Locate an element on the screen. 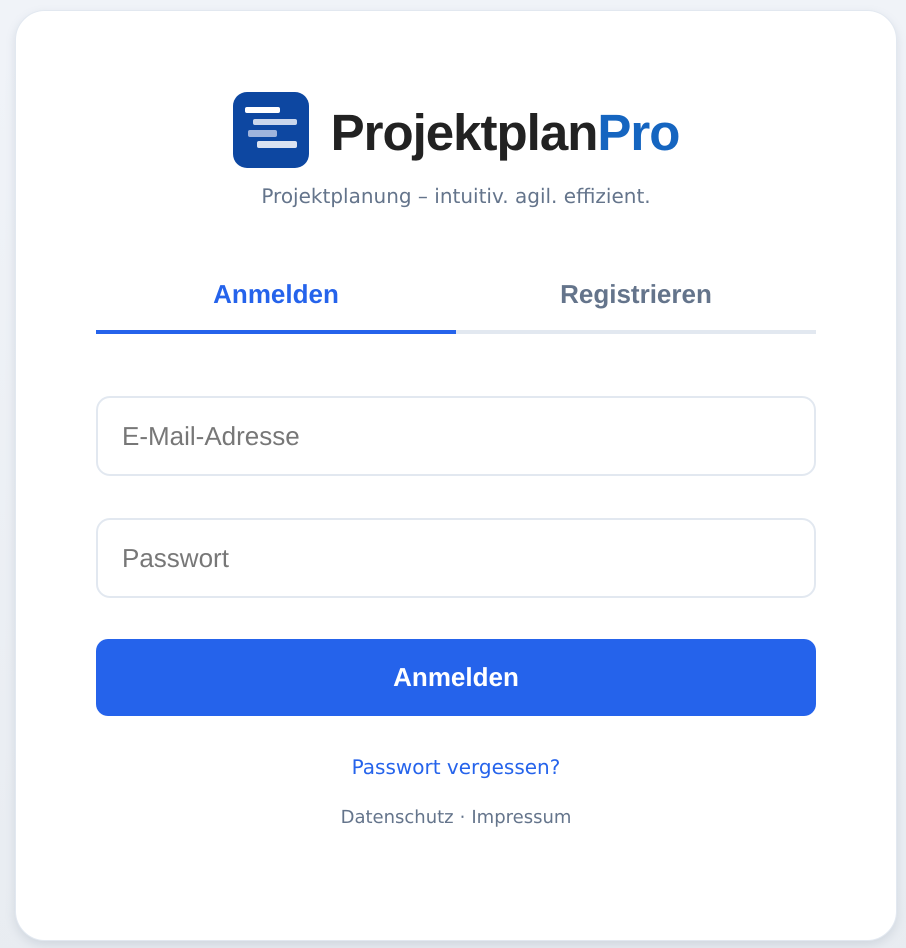 This screenshot has height=948, width=906. footer-link: Datenschutz is located at coordinates (397, 818).